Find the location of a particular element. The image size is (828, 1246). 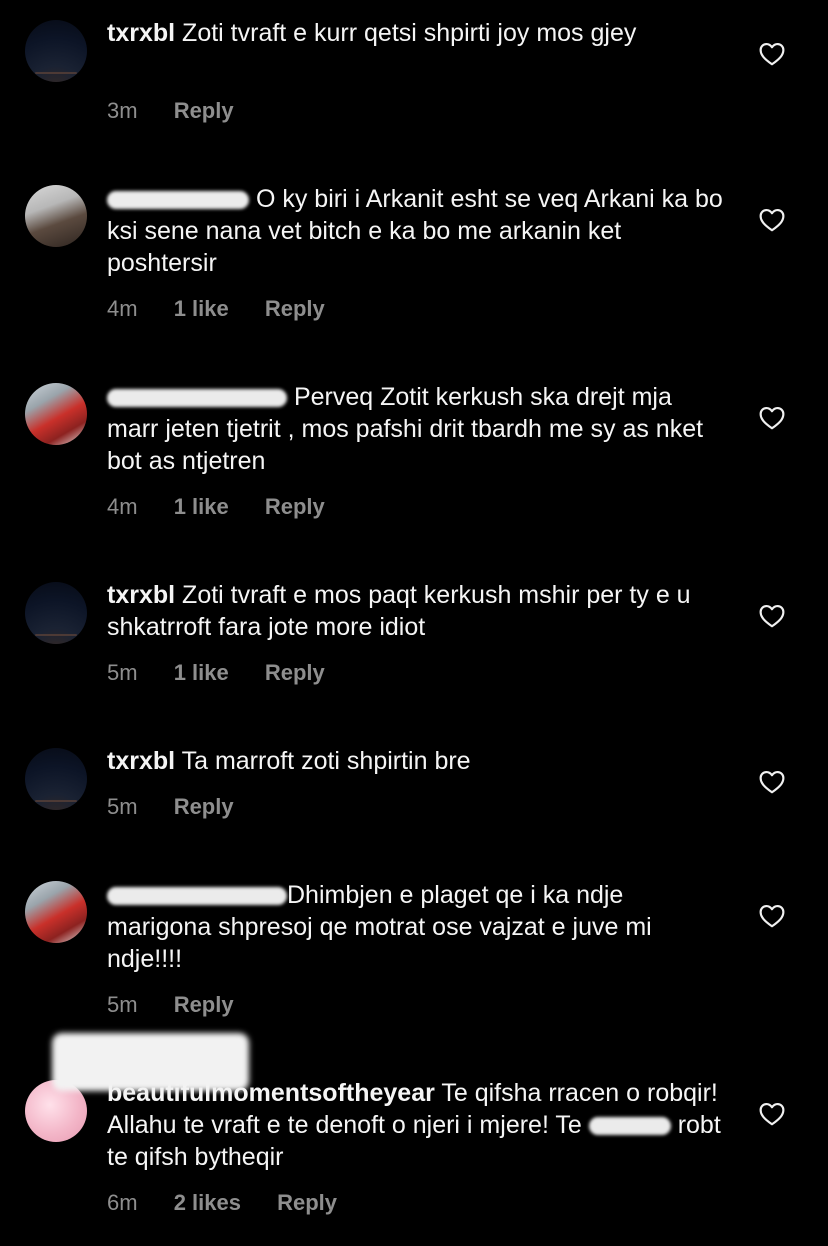

comment-meta: 3m Reply is located at coordinates (185, 111).